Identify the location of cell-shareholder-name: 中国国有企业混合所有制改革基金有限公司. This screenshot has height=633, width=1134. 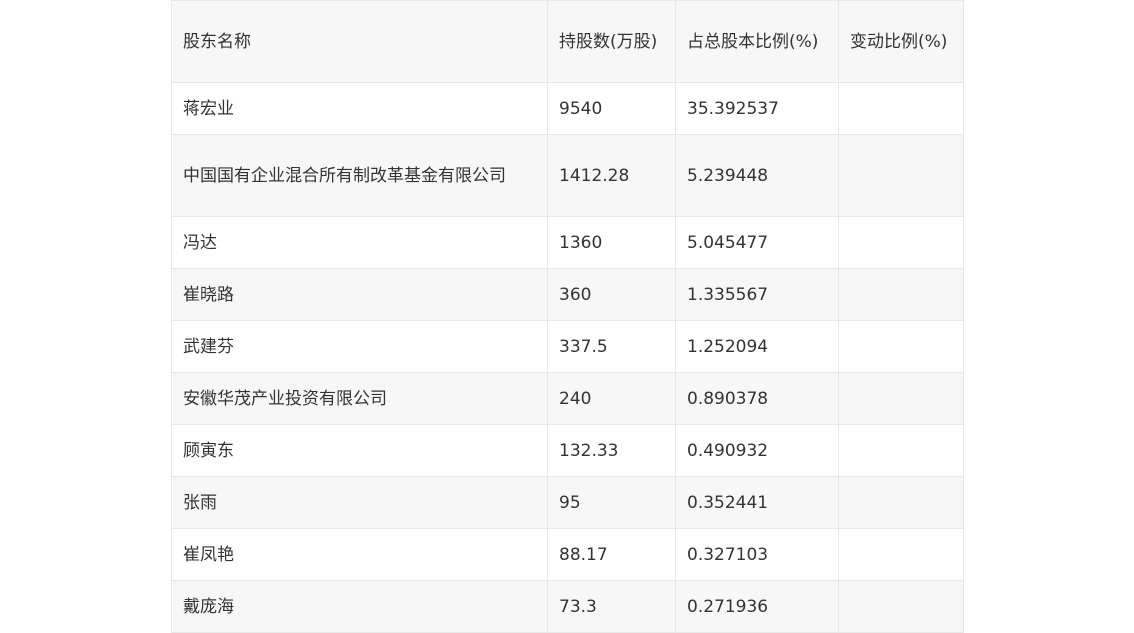
(359, 175).